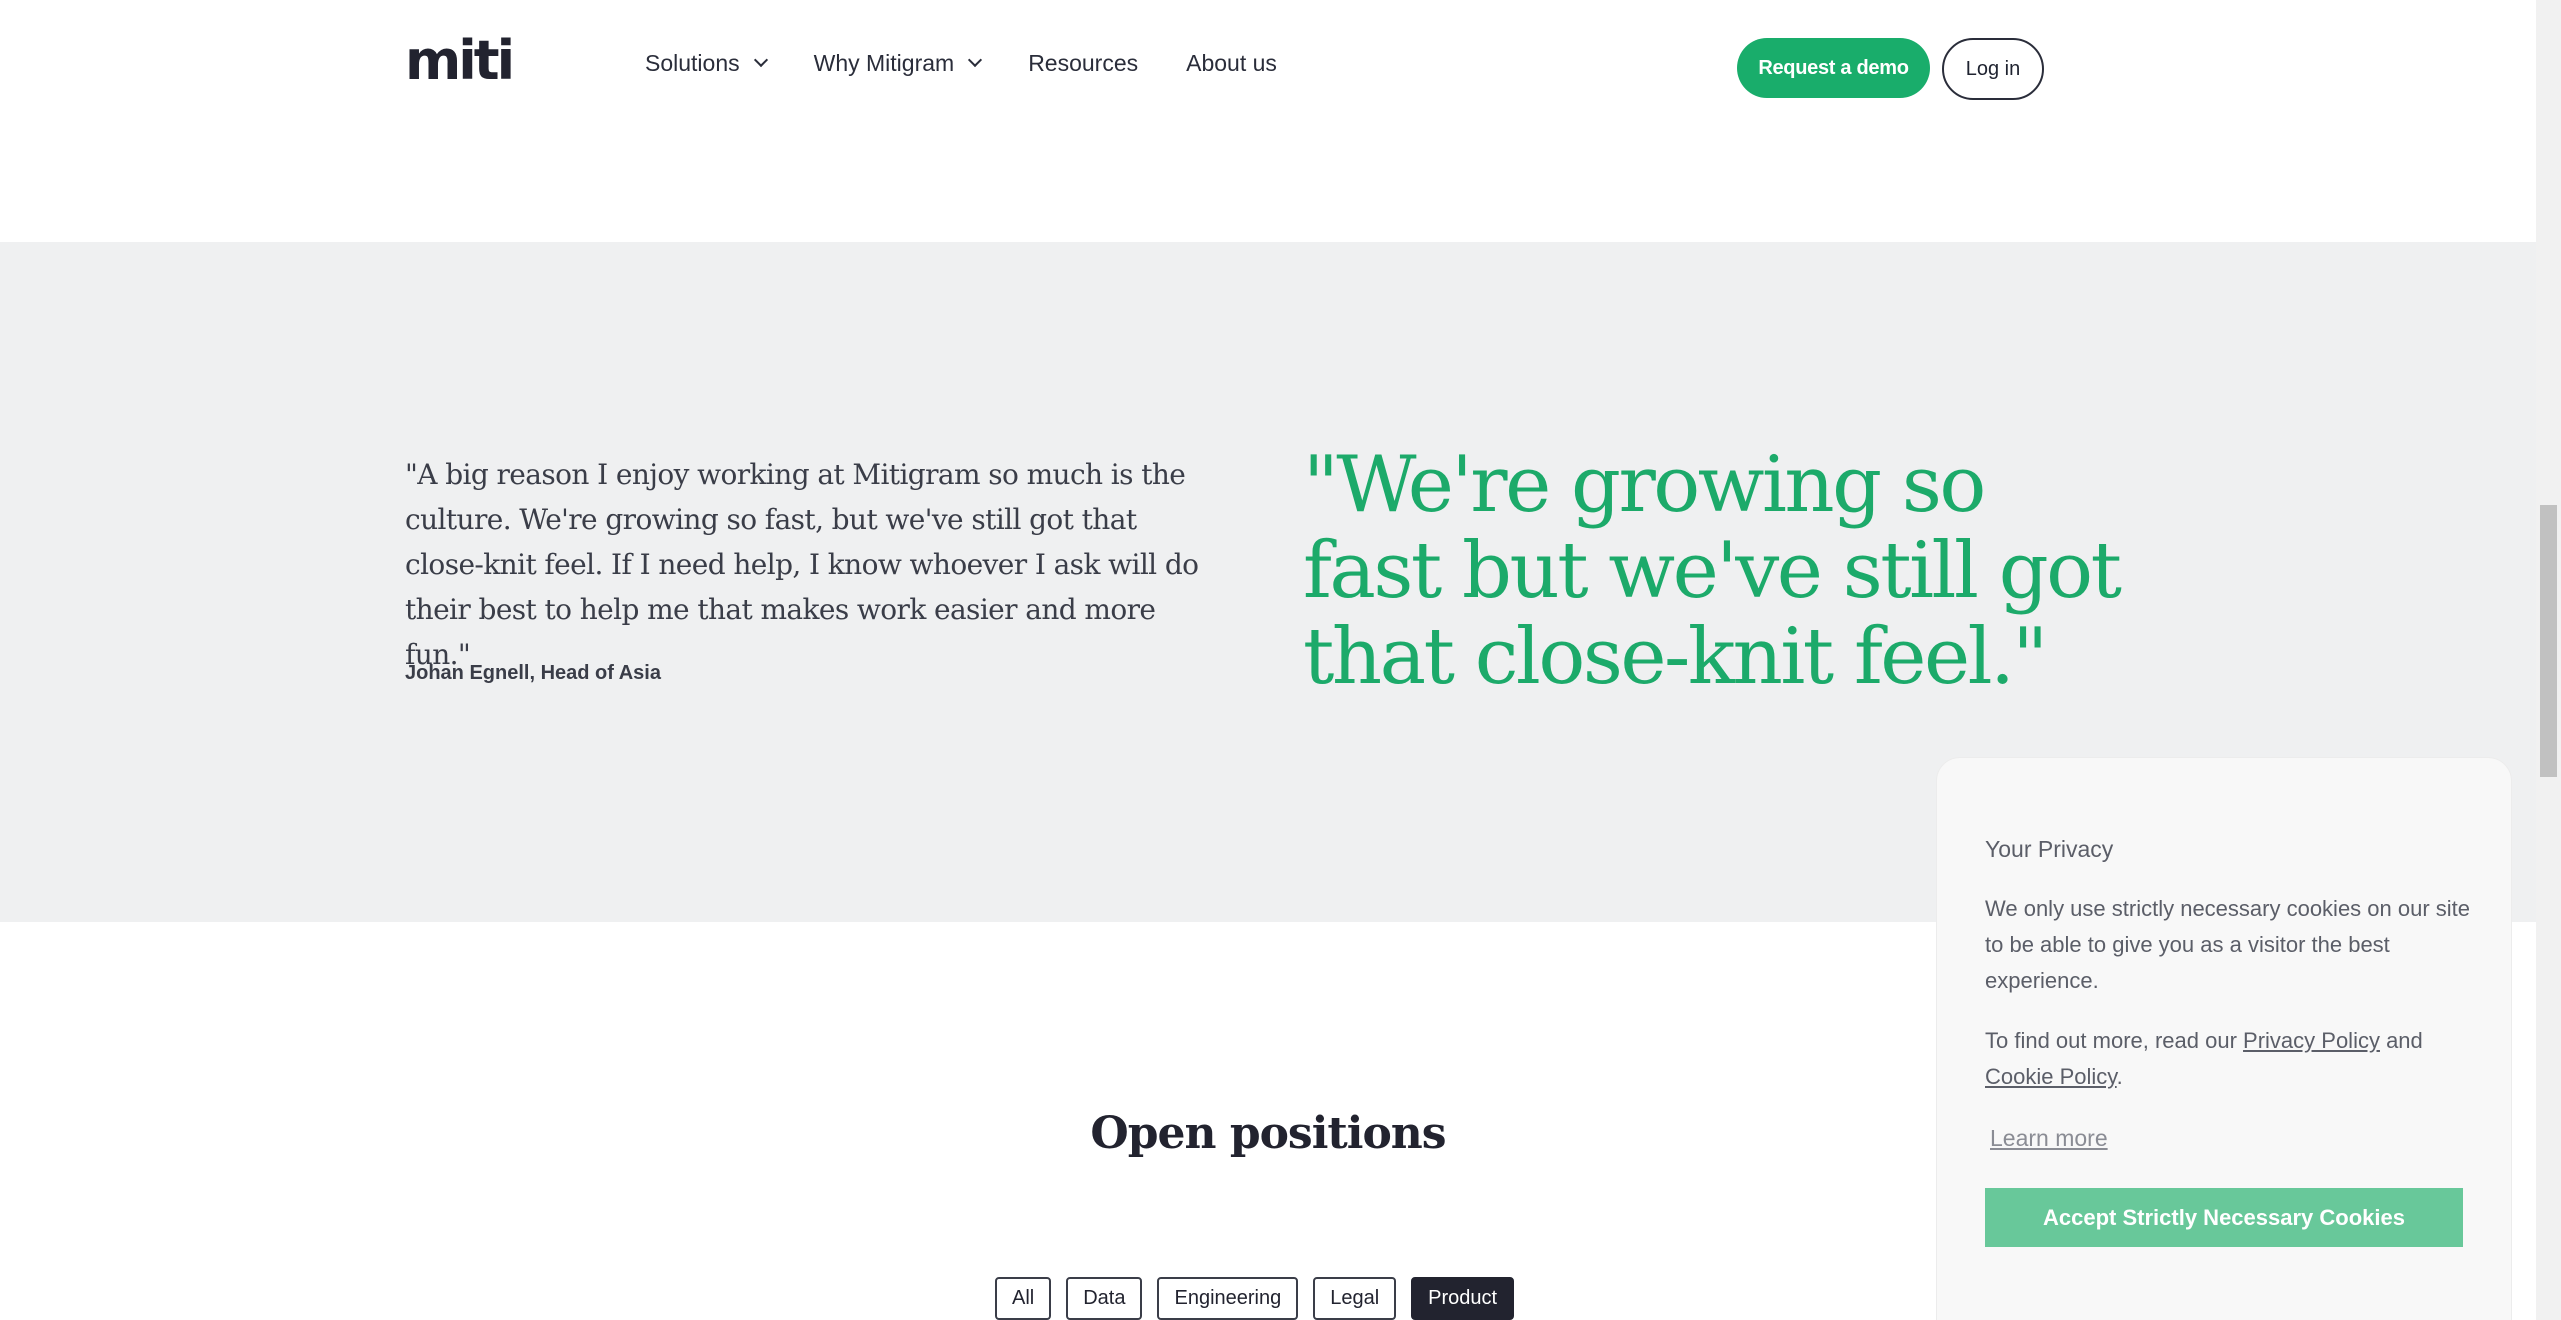 The width and height of the screenshot is (2561, 1320). I want to click on filter-data: Data, so click(1104, 1298).